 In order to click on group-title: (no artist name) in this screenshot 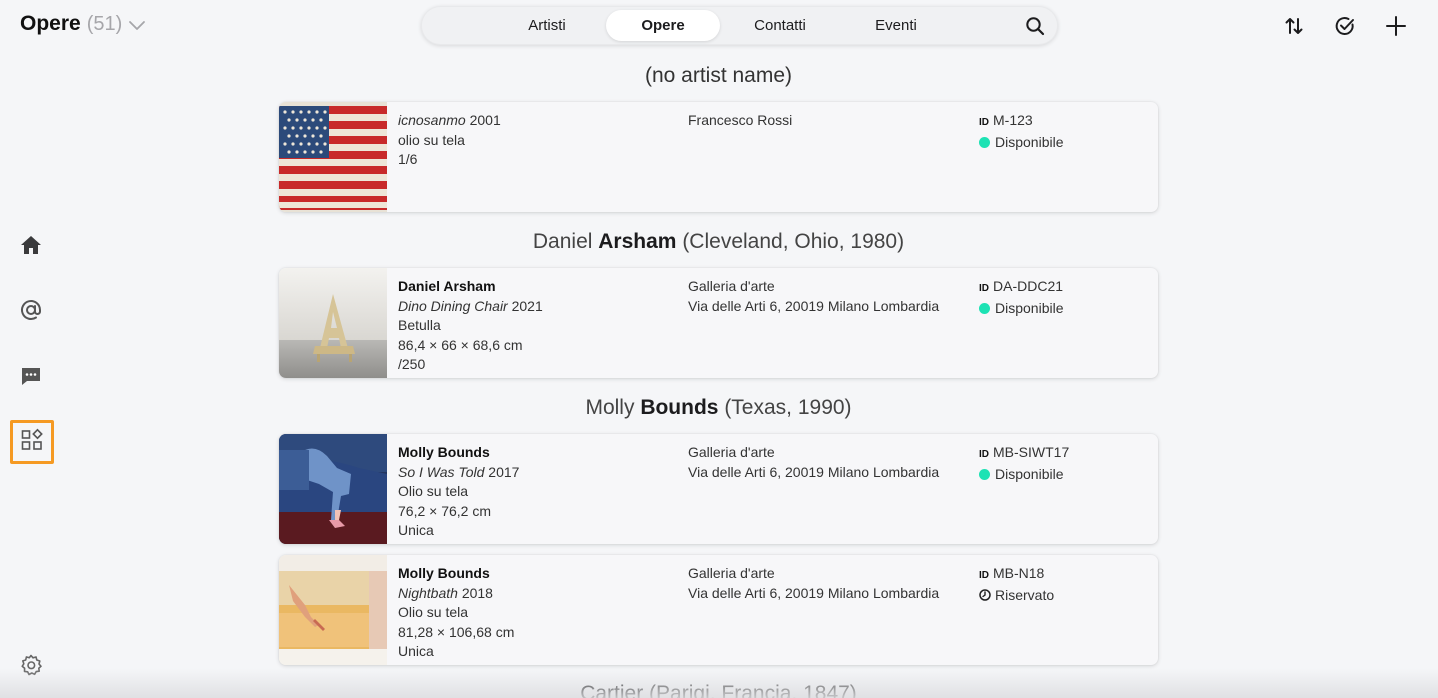, I will do `click(718, 76)`.